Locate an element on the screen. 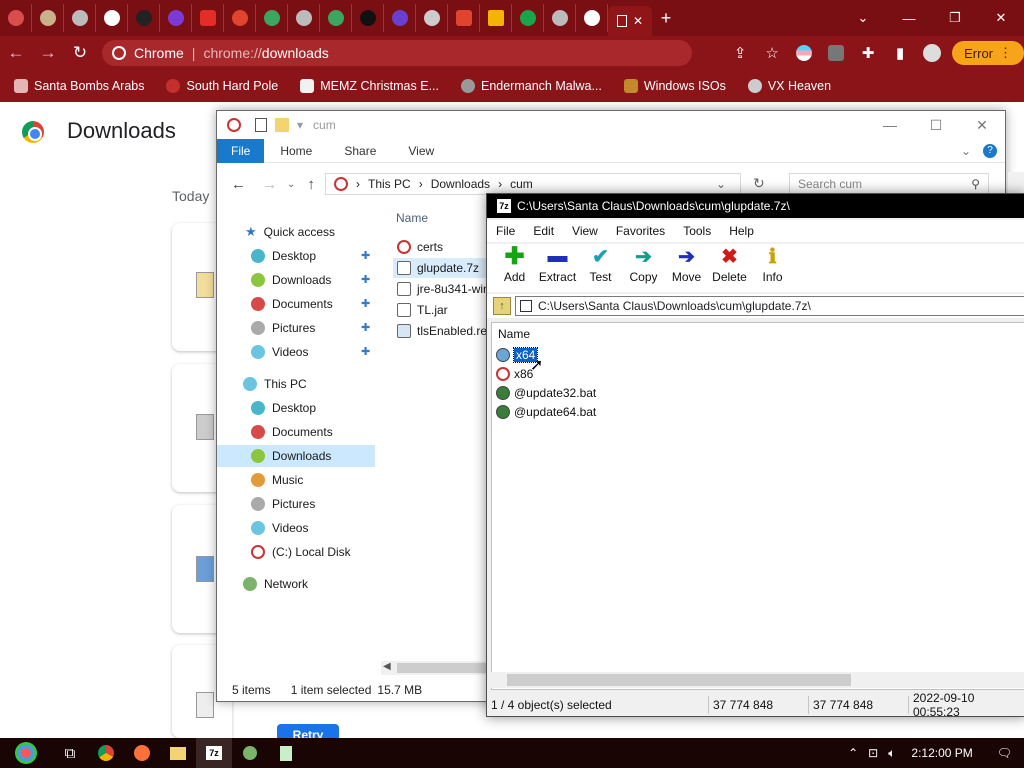  address-dropdown-icon: ⌄ is located at coordinates (721, 184).